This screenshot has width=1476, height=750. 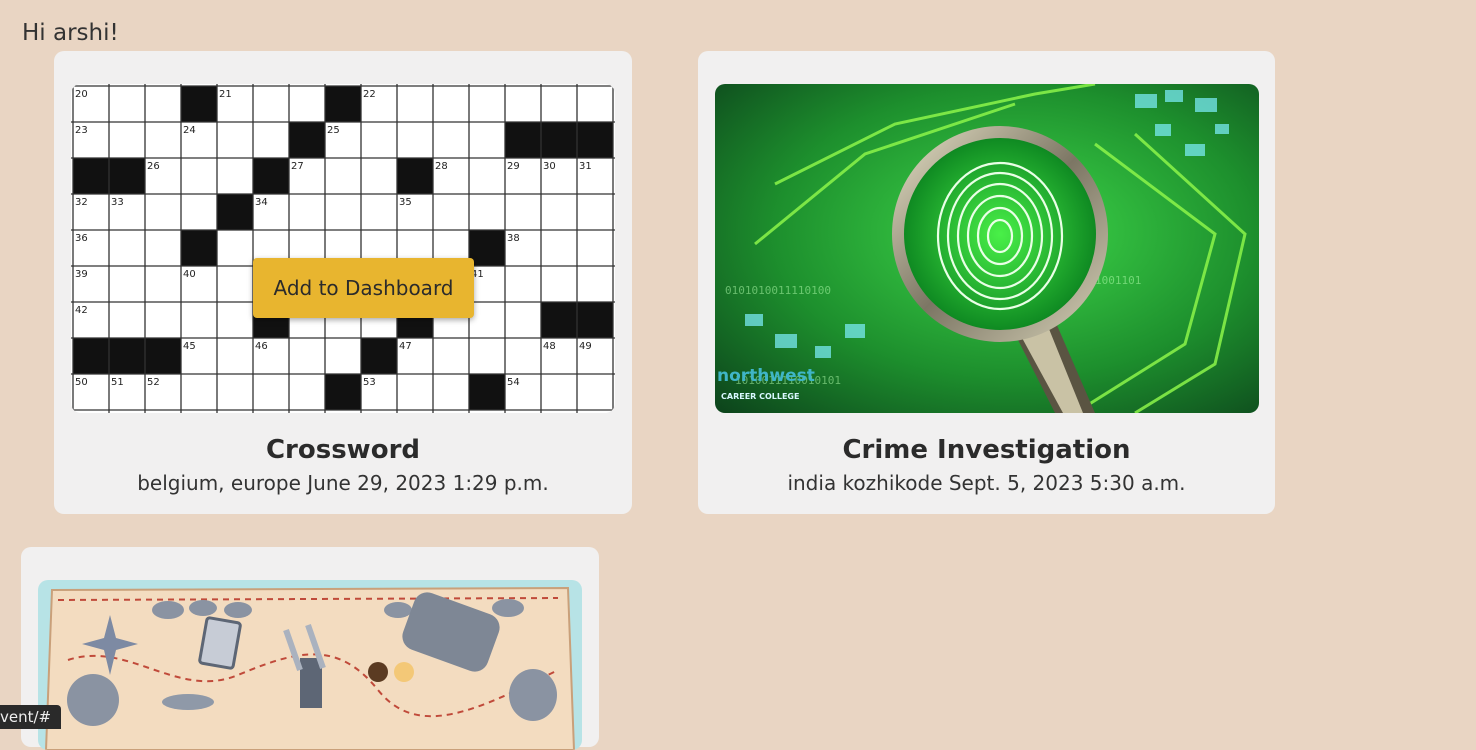 What do you see at coordinates (153, 382) in the screenshot?
I see `crossword-clue-number: 52` at bounding box center [153, 382].